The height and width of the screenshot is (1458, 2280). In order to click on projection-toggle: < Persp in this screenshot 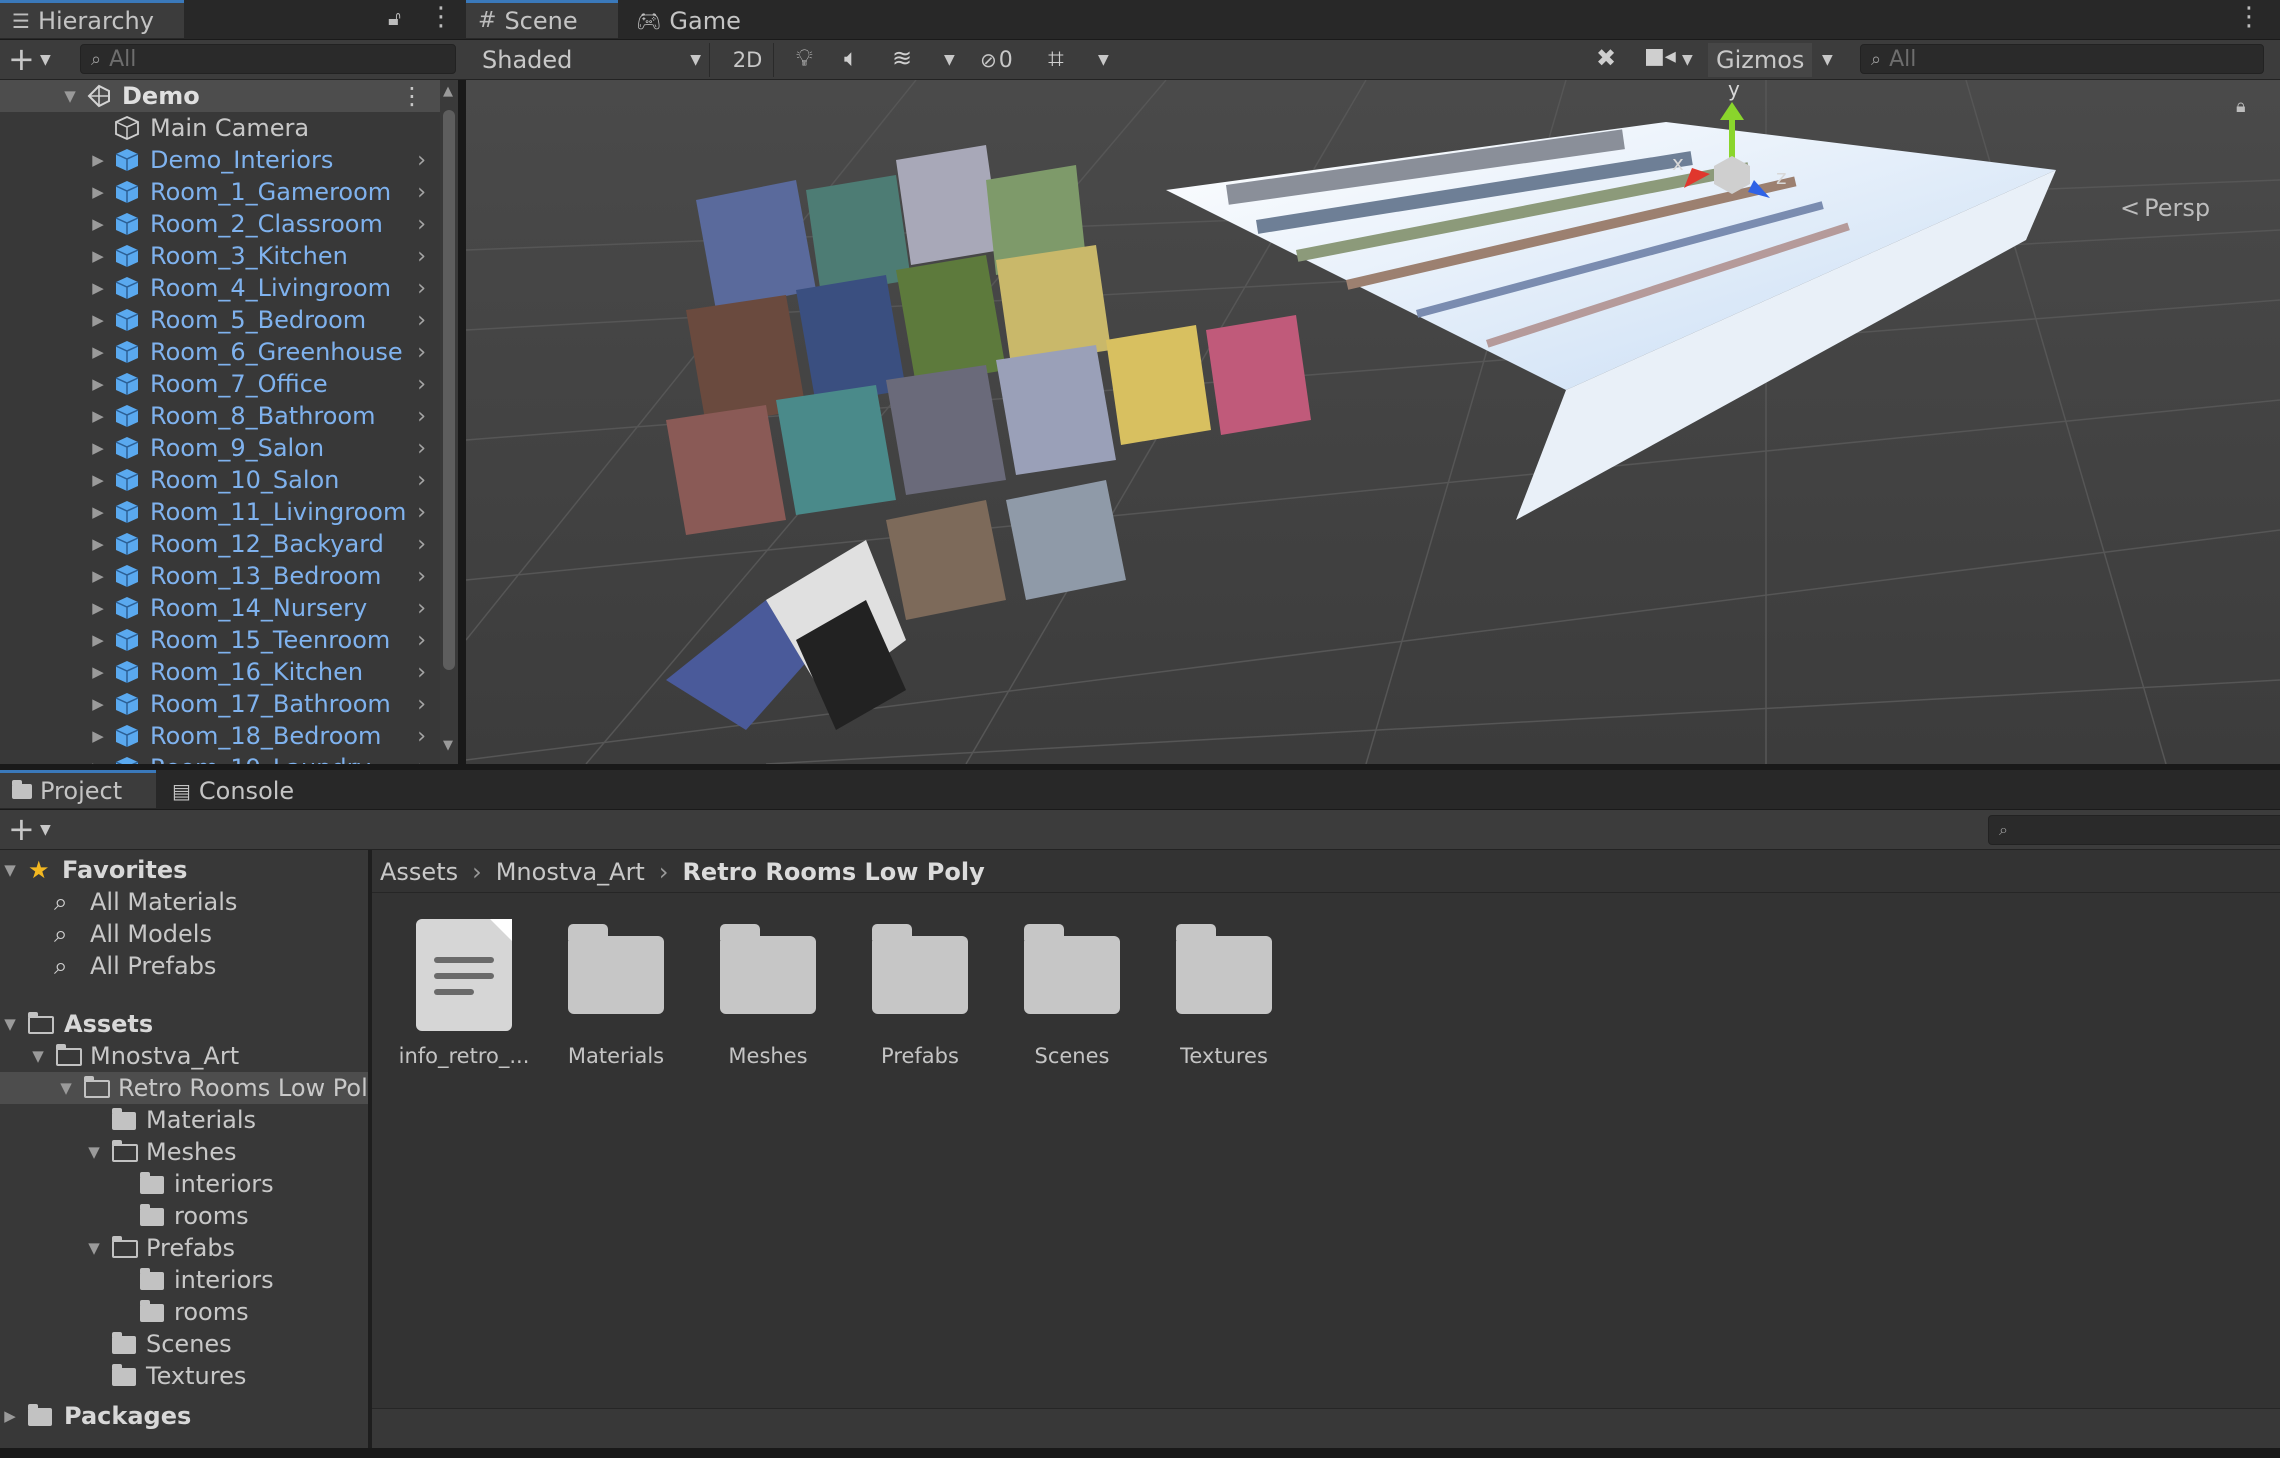, I will do `click(2165, 208)`.